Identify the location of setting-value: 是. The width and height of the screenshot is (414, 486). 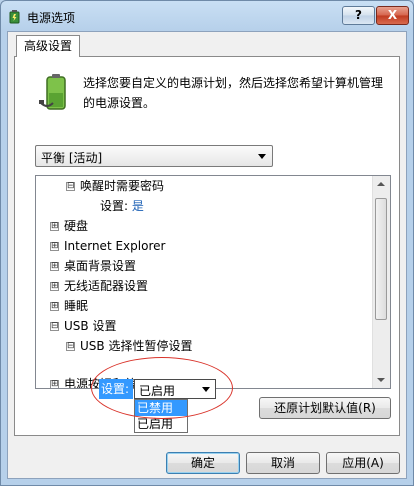
(138, 206).